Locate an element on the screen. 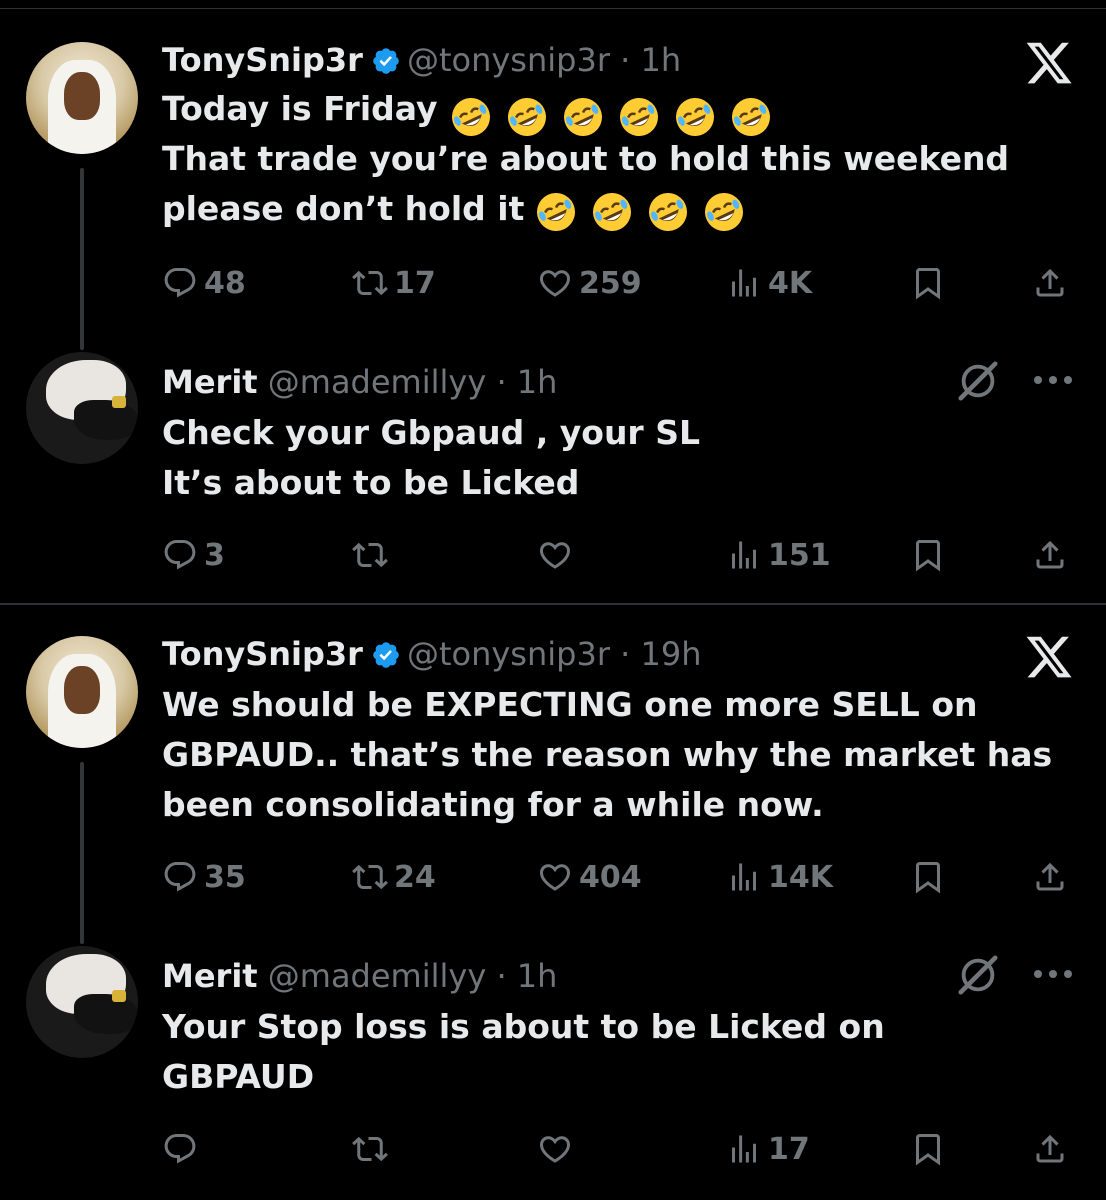  reply-button: 48 is located at coordinates (204, 283).